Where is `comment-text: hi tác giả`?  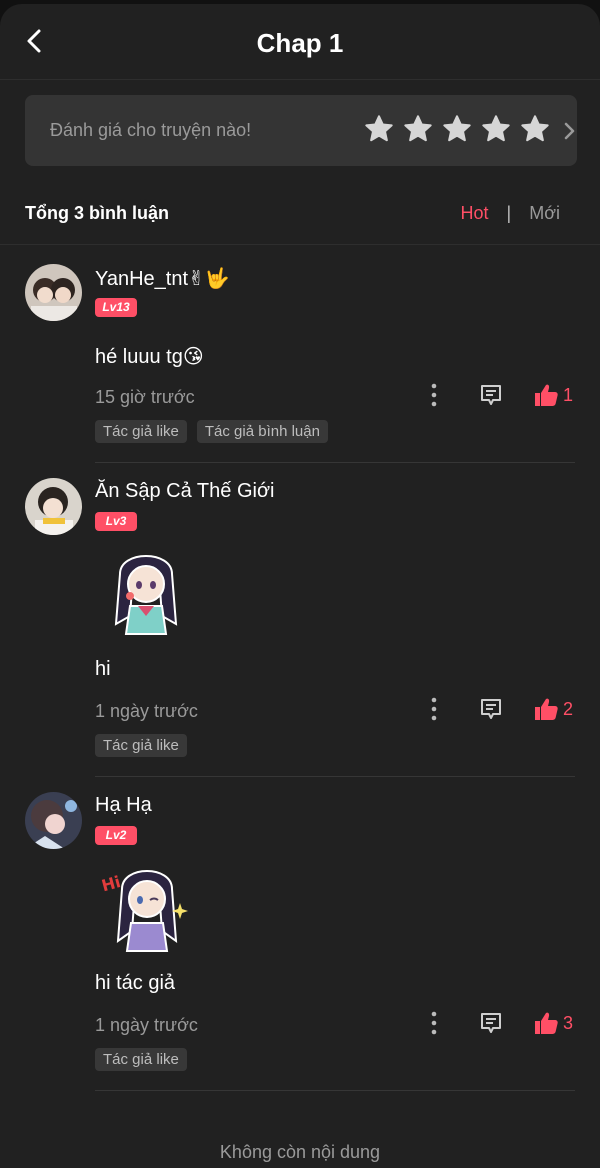 comment-text: hi tác giả is located at coordinates (135, 983).